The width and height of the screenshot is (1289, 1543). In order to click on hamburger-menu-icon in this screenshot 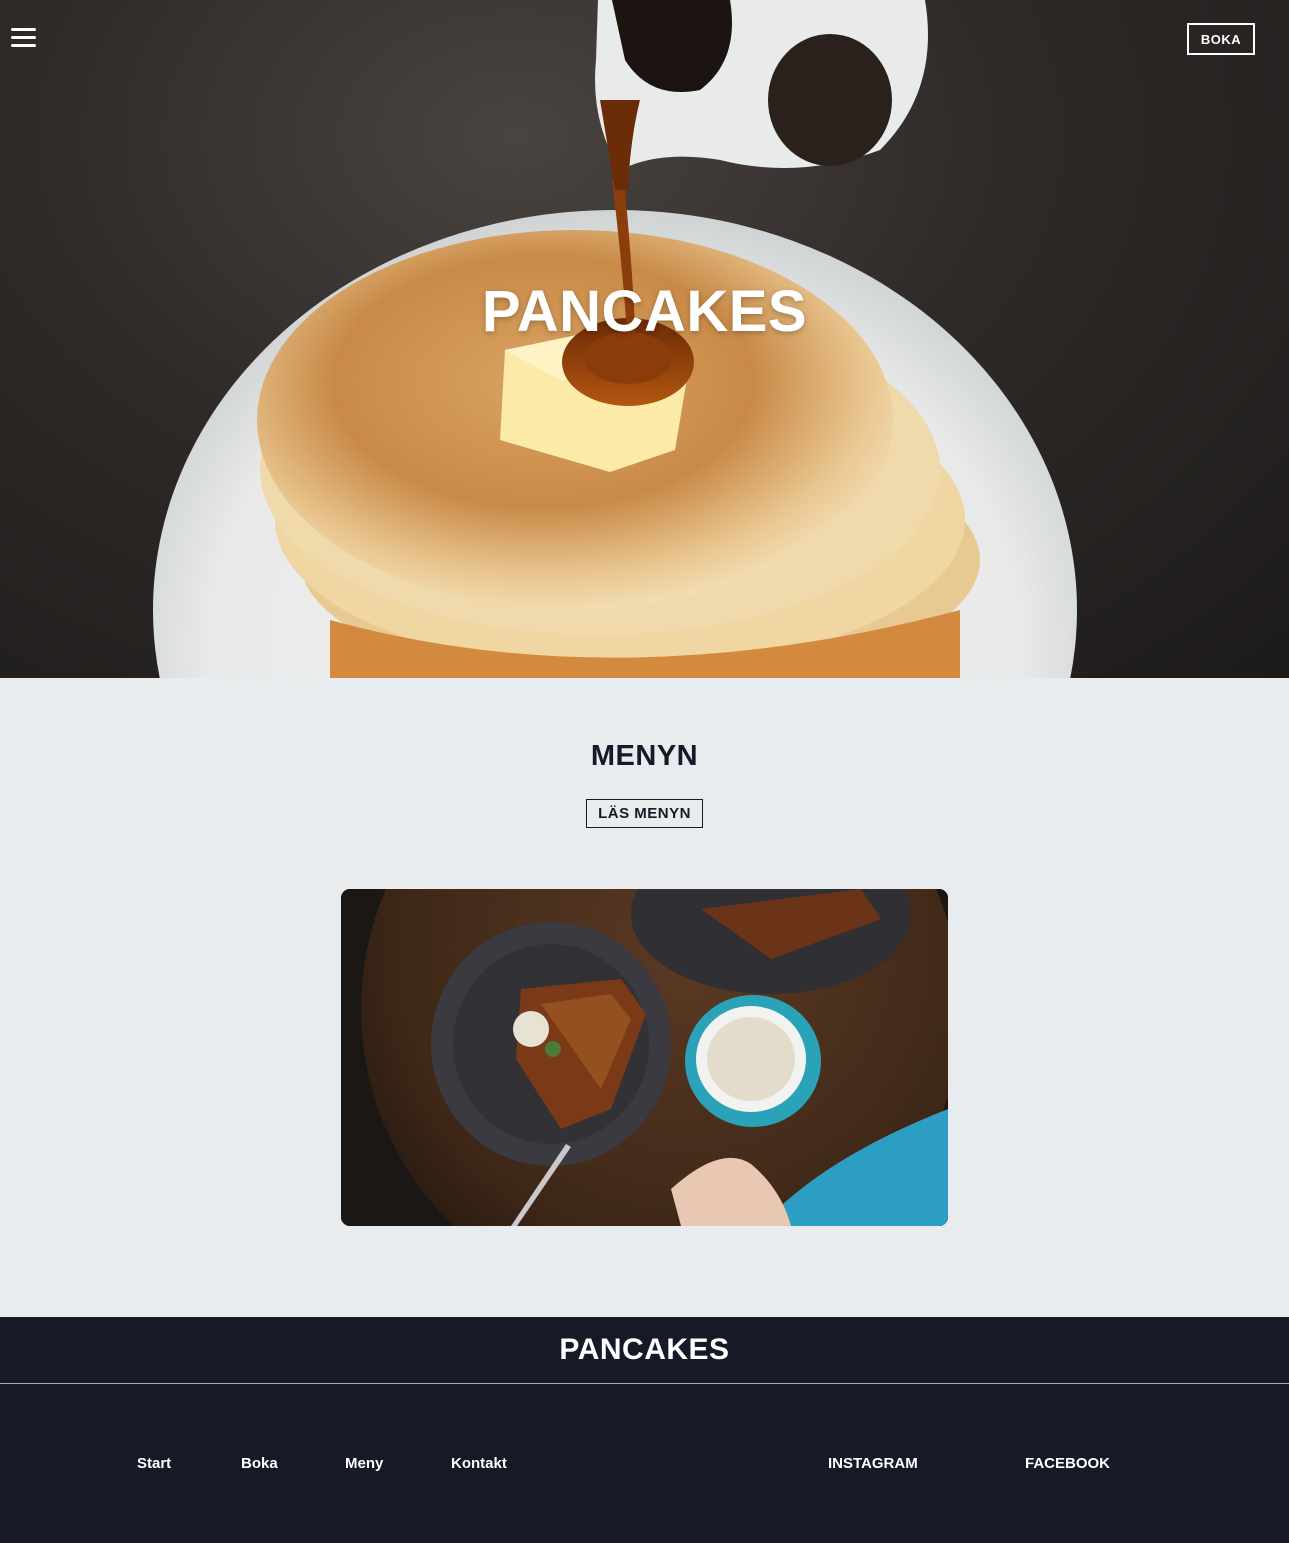, I will do `click(23, 39)`.